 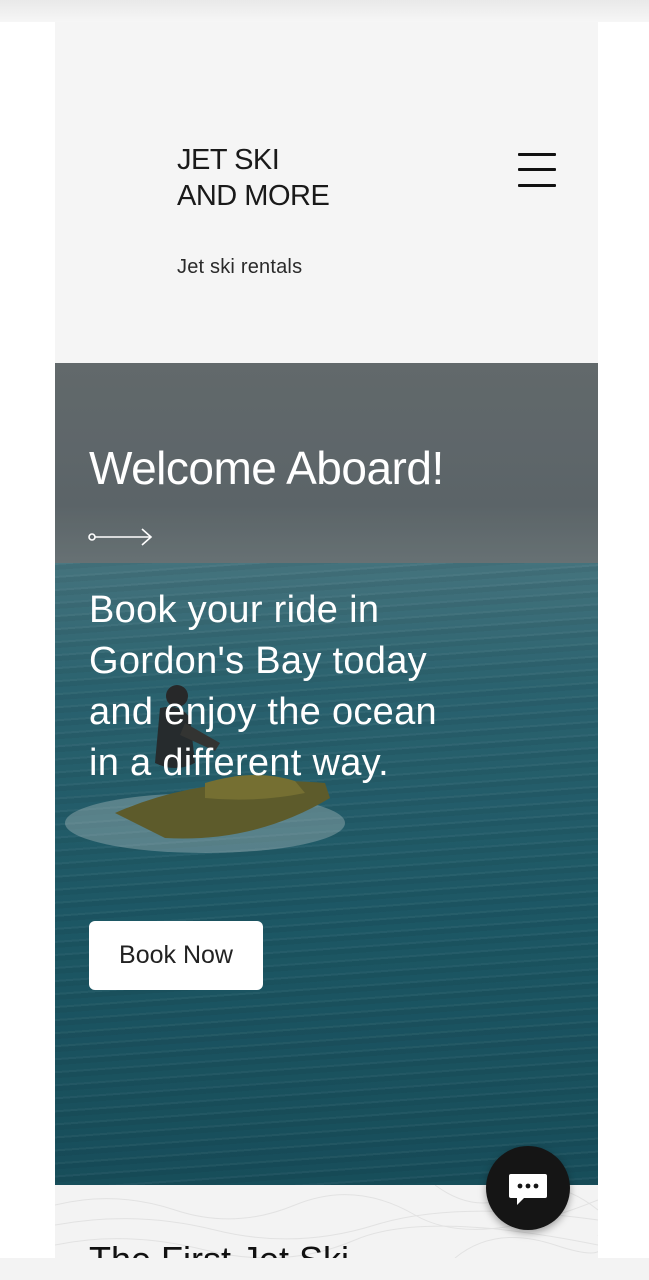 I want to click on chat-bubble-icon, so click(x=528, y=1189).